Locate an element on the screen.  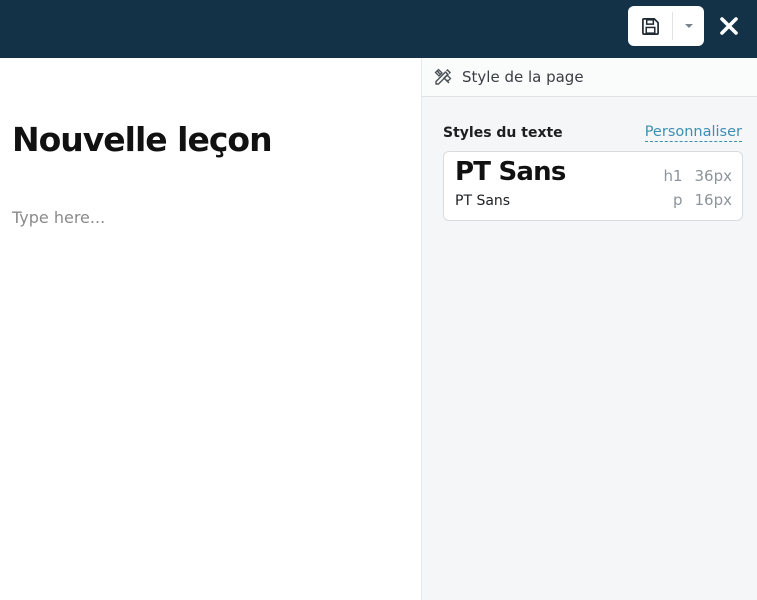
text-style-card: PT Sans h1 36px PT Sans p 16px is located at coordinates (593, 186).